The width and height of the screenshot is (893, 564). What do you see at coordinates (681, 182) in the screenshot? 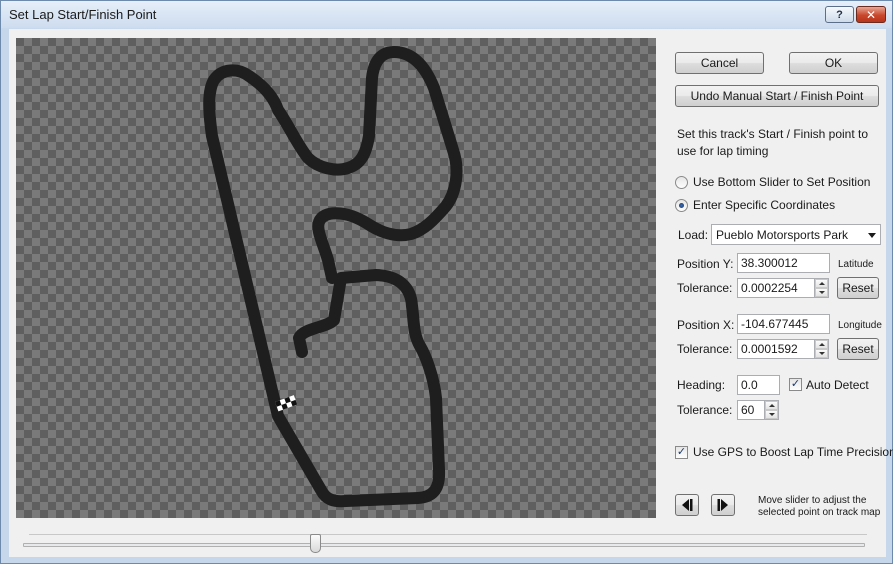
I see `use-slider-radio` at bounding box center [681, 182].